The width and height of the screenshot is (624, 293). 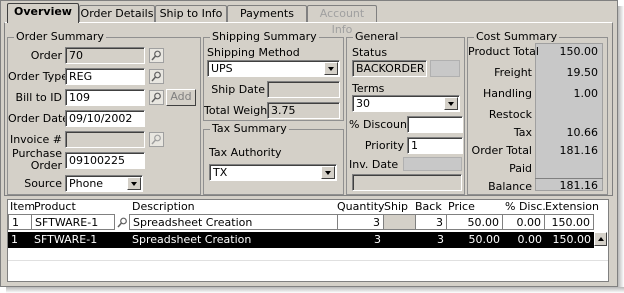 I want to click on order-date-label: Order Date, so click(x=39, y=118).